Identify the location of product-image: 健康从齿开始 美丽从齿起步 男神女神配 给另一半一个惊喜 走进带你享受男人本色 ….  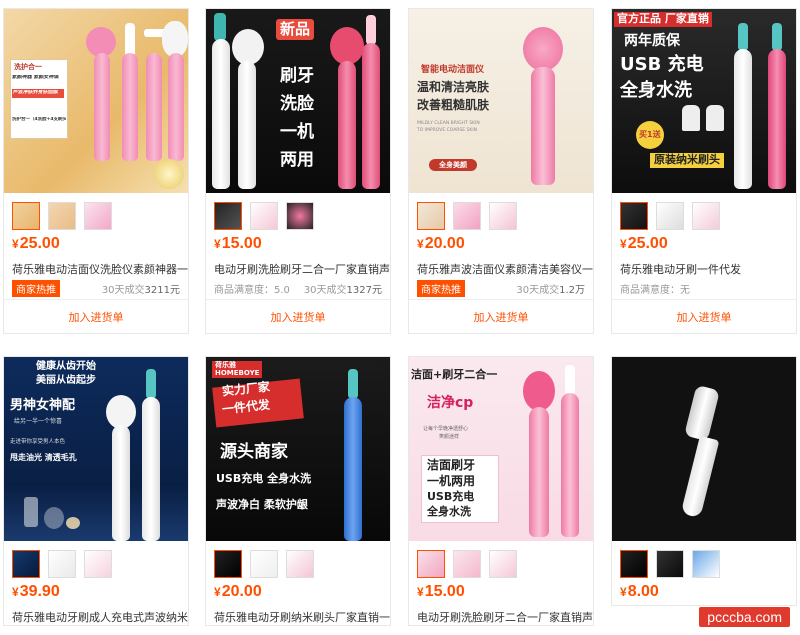
(96, 449).